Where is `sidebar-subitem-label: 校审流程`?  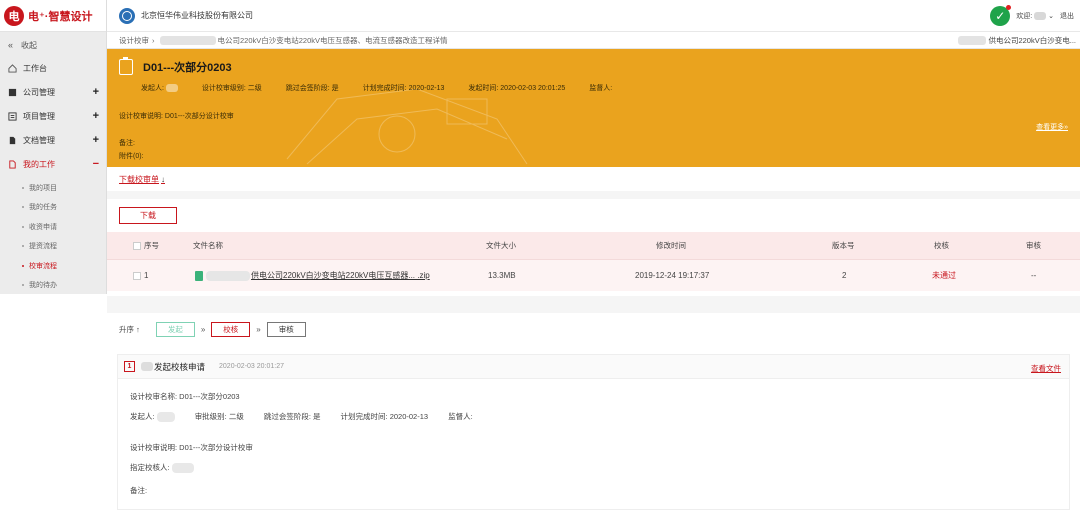 sidebar-subitem-label: 校审流程 is located at coordinates (43, 266).